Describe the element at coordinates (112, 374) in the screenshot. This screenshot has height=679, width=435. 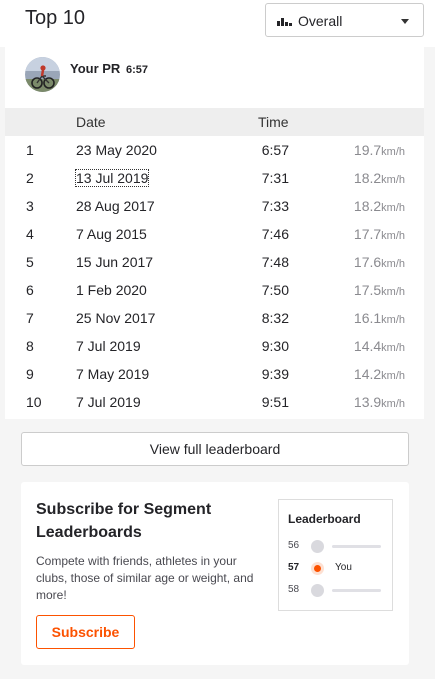
I see `row-date: 7 May 2019` at that location.